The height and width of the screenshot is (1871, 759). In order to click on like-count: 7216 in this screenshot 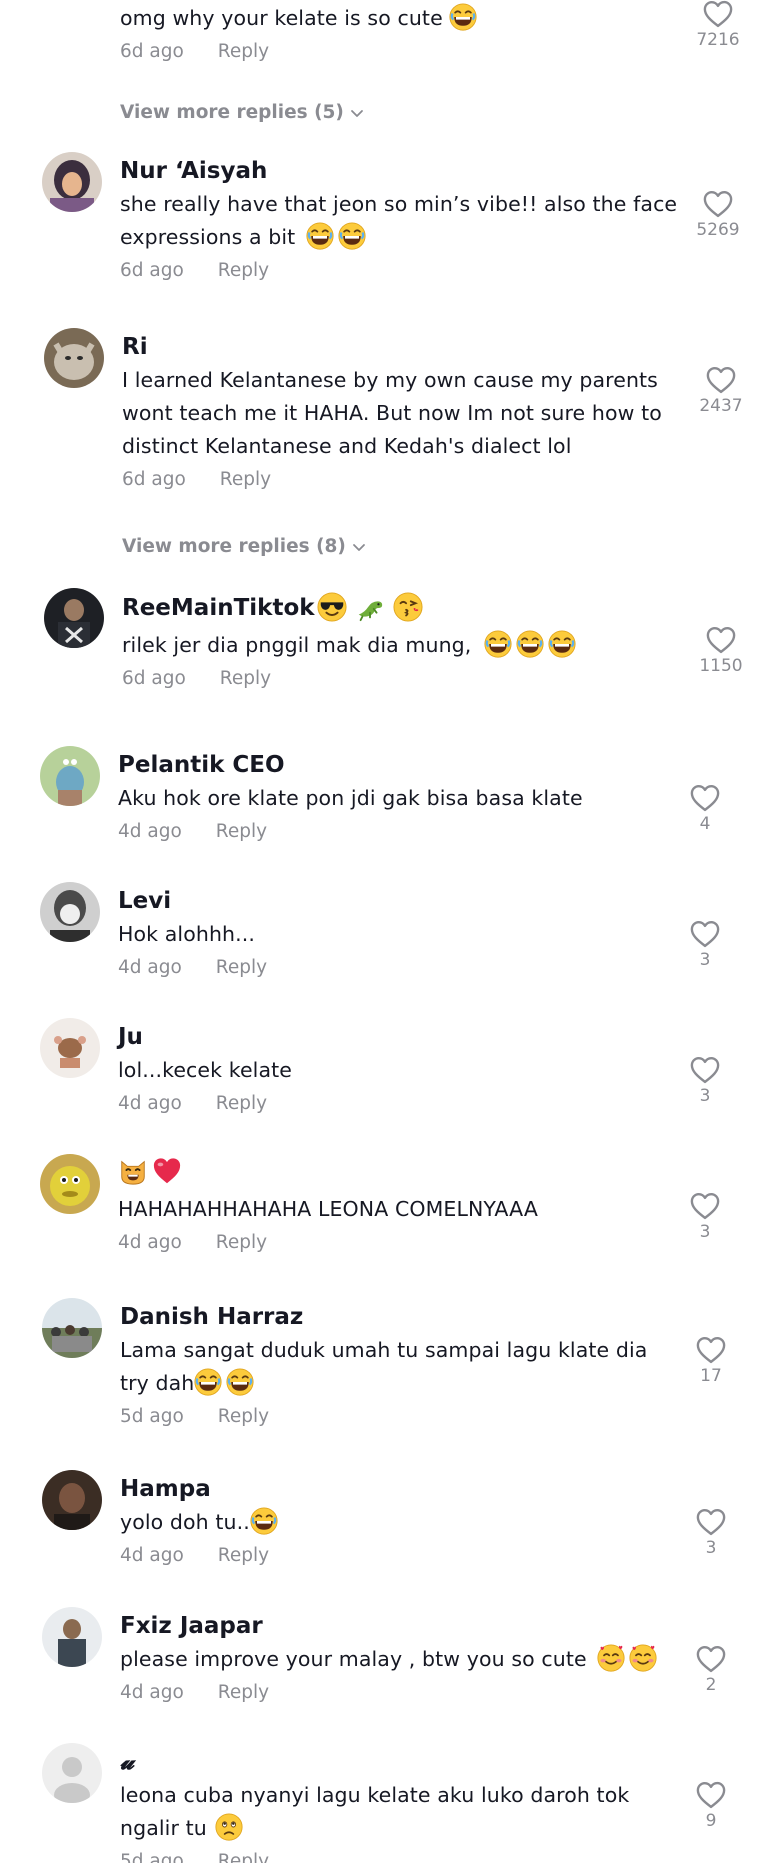, I will do `click(718, 40)`.